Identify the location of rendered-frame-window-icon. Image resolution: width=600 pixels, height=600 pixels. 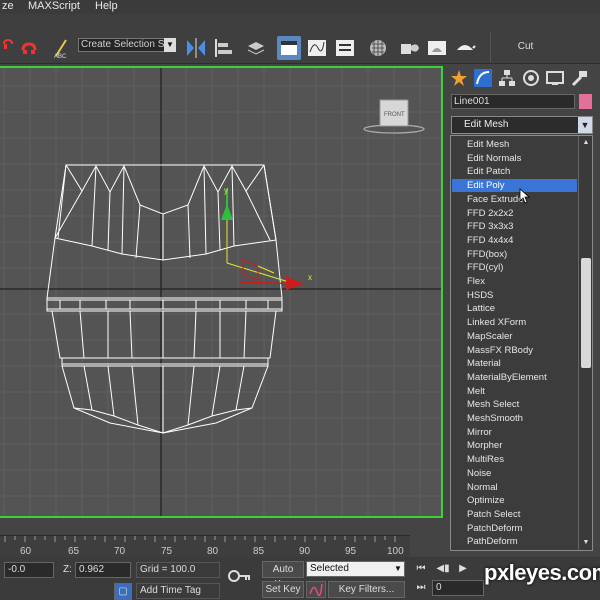
(437, 48).